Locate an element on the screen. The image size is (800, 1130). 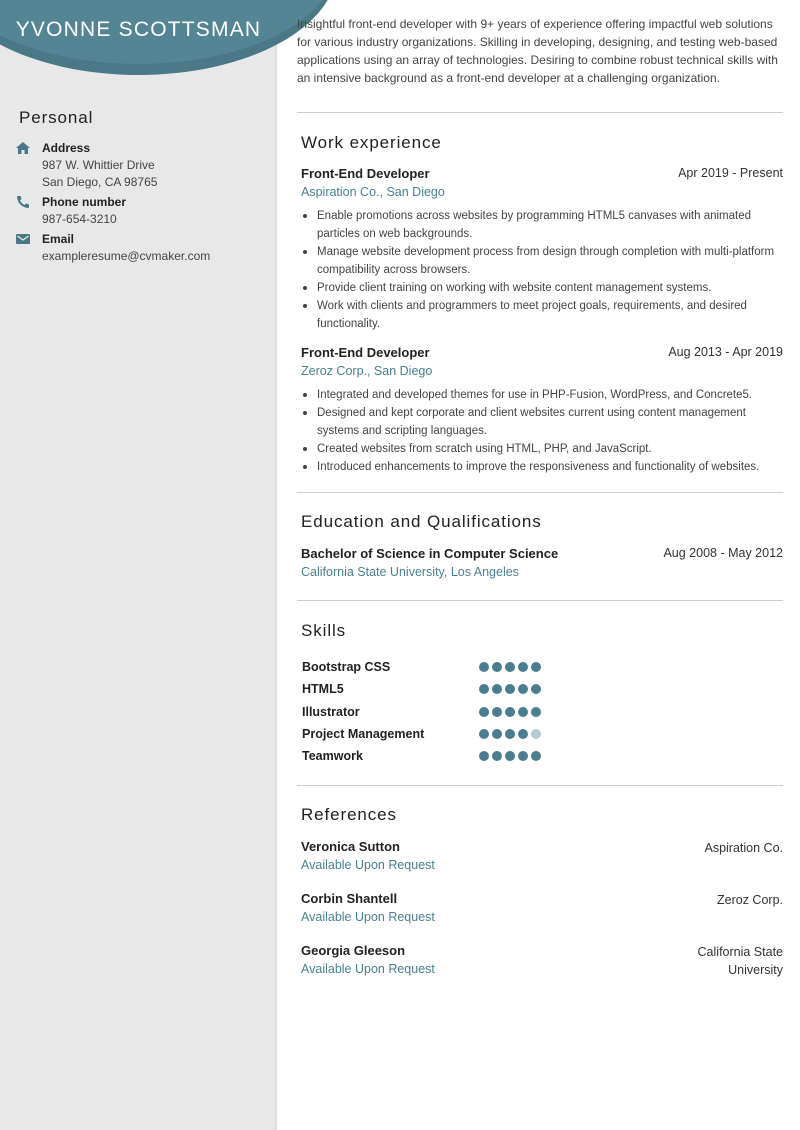
contact-value: San Diego, CA 98765 is located at coordinates (100, 182).